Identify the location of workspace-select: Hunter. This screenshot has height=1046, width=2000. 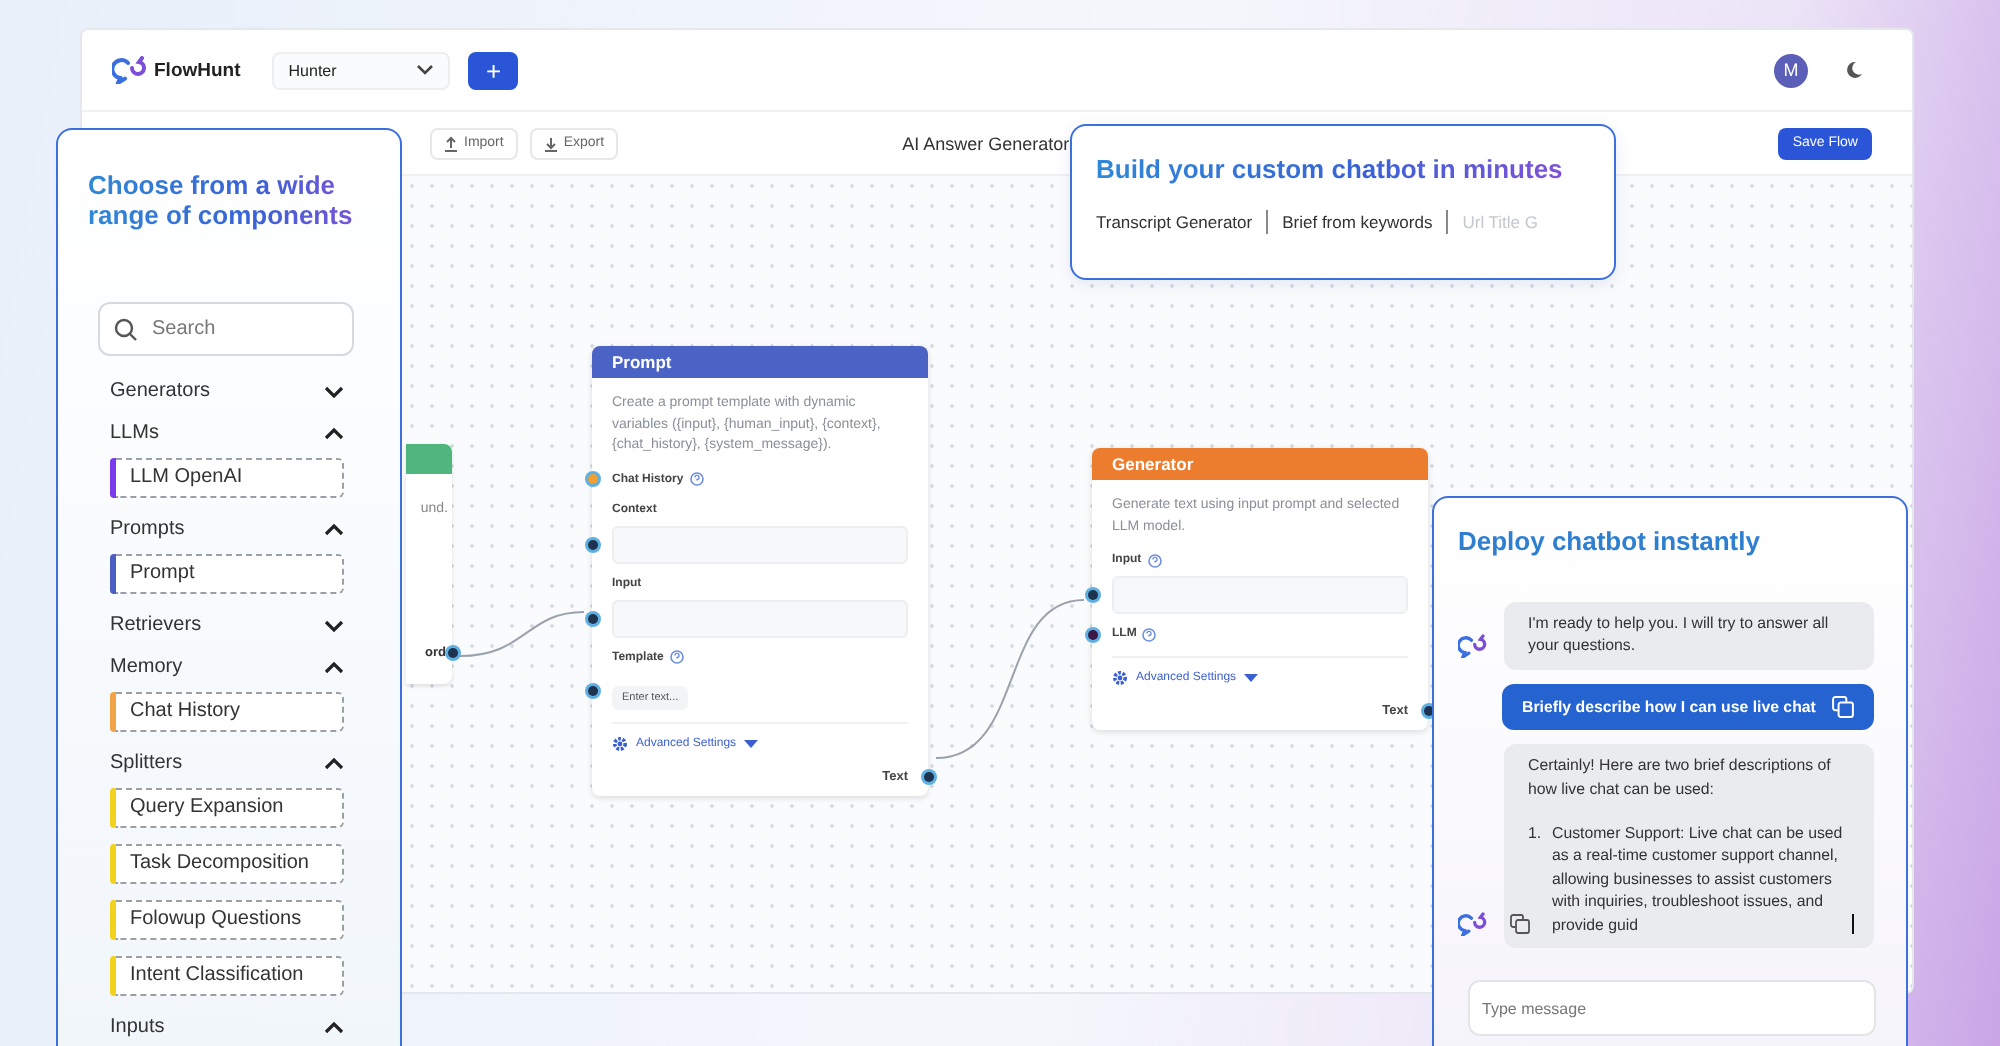
(361, 70).